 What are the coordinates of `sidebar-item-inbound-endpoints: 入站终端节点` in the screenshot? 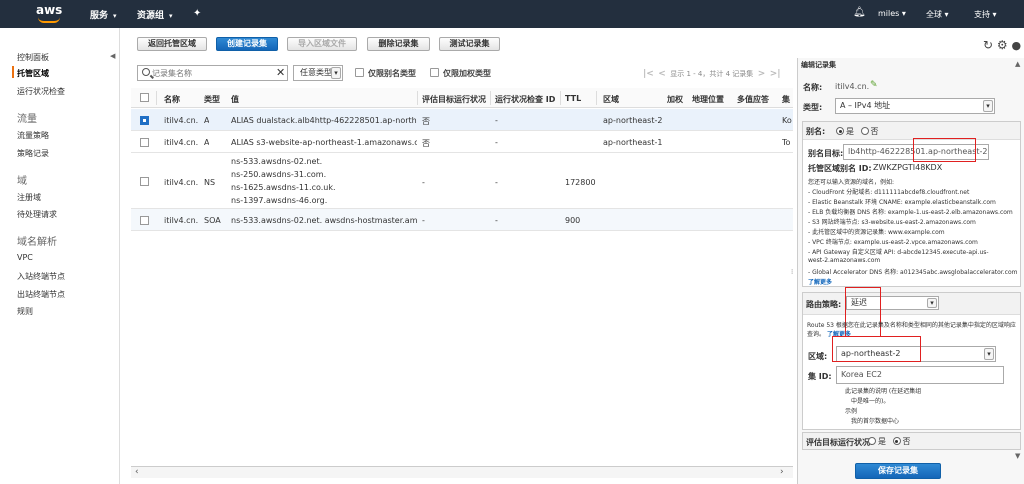 It's located at (41, 276).